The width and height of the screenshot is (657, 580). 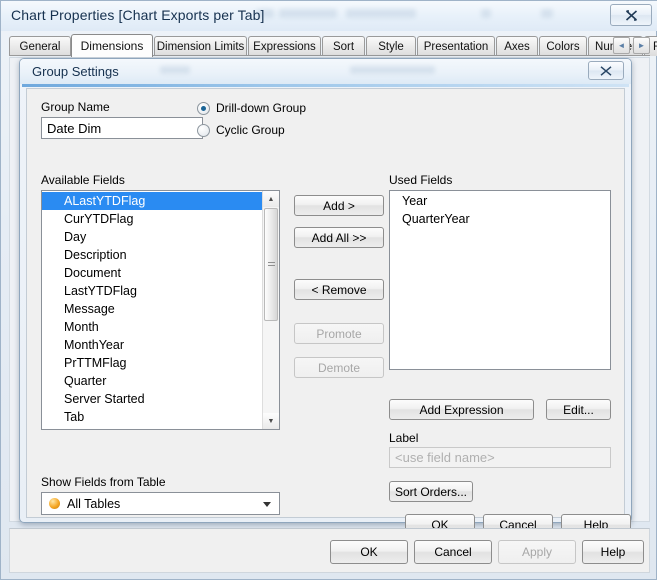 I want to click on show-fields-from-table-value: All Tables, so click(x=94, y=503).